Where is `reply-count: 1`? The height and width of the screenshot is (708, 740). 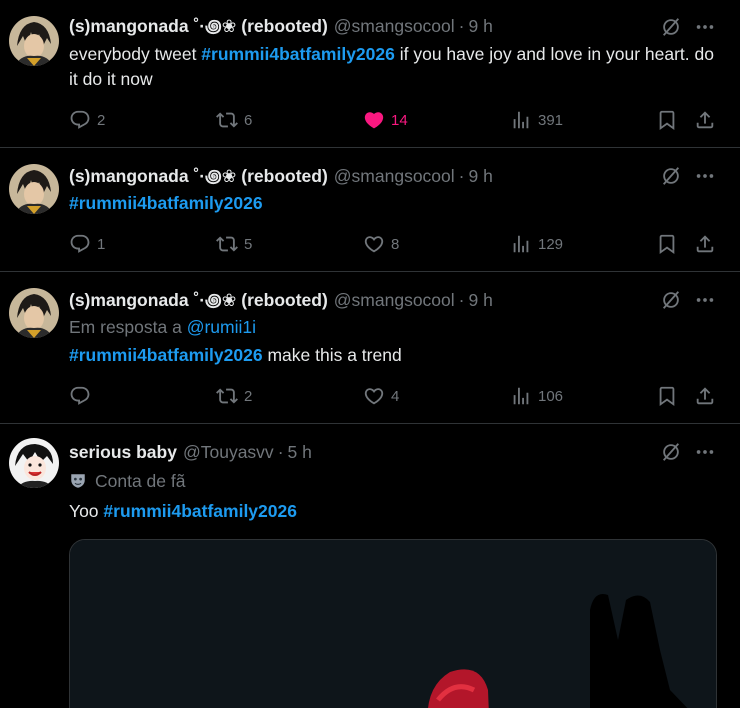
reply-count: 1 is located at coordinates (101, 244).